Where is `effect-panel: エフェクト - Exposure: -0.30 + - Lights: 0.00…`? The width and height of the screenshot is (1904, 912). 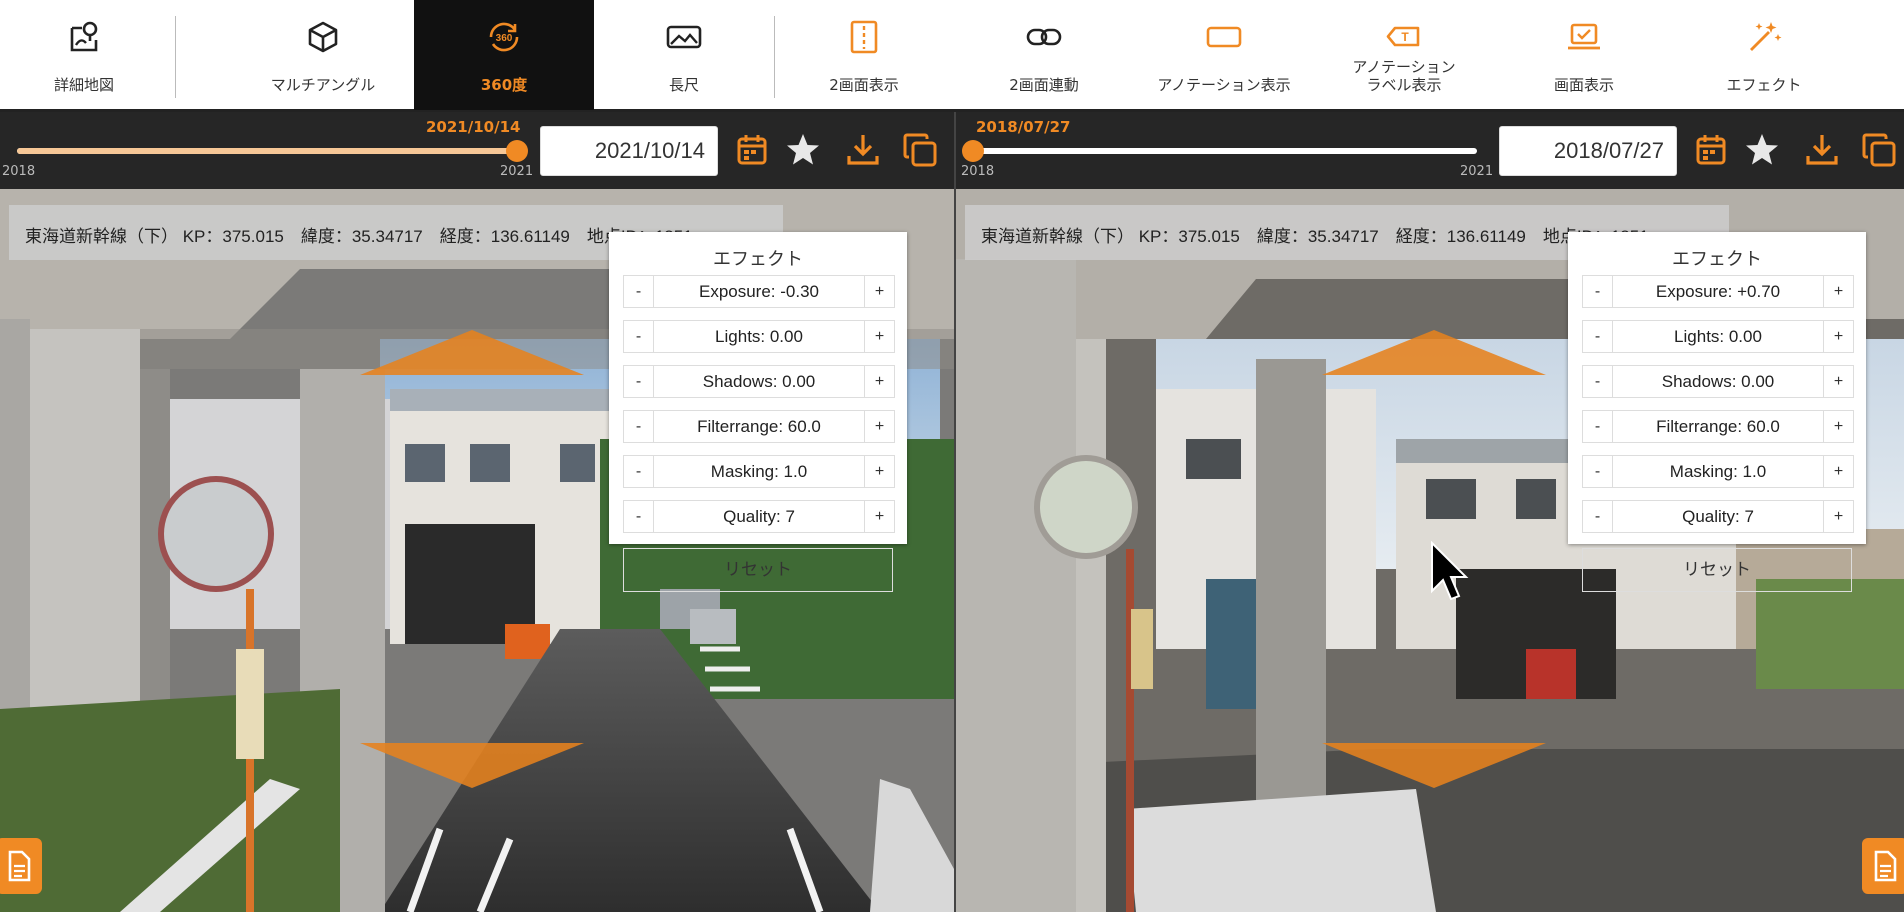 effect-panel: エフェクト - Exposure: -0.30 + - Lights: 0.00… is located at coordinates (758, 412).